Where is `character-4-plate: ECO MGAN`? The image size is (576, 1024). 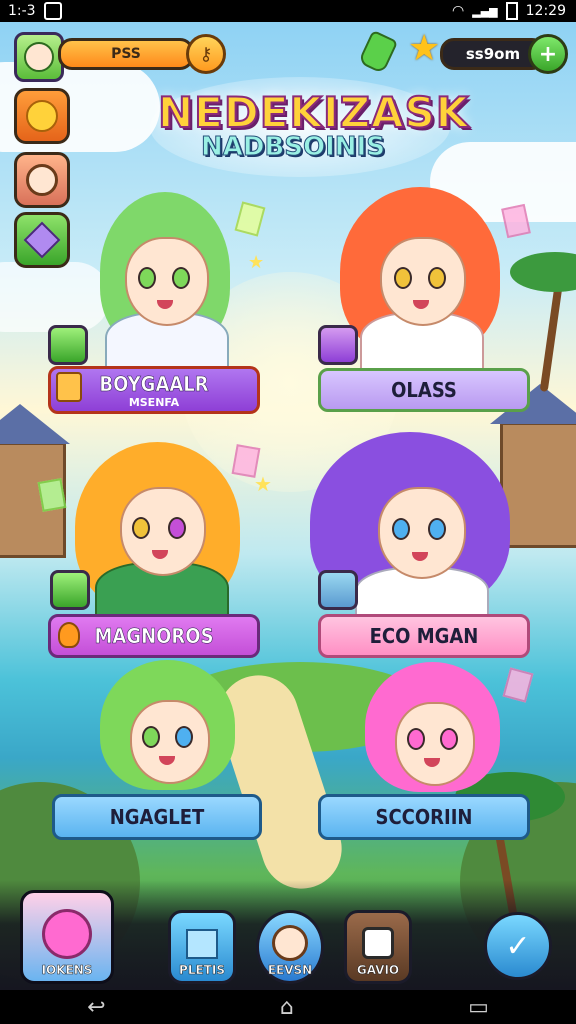 character-4-plate: ECO MGAN is located at coordinates (424, 636).